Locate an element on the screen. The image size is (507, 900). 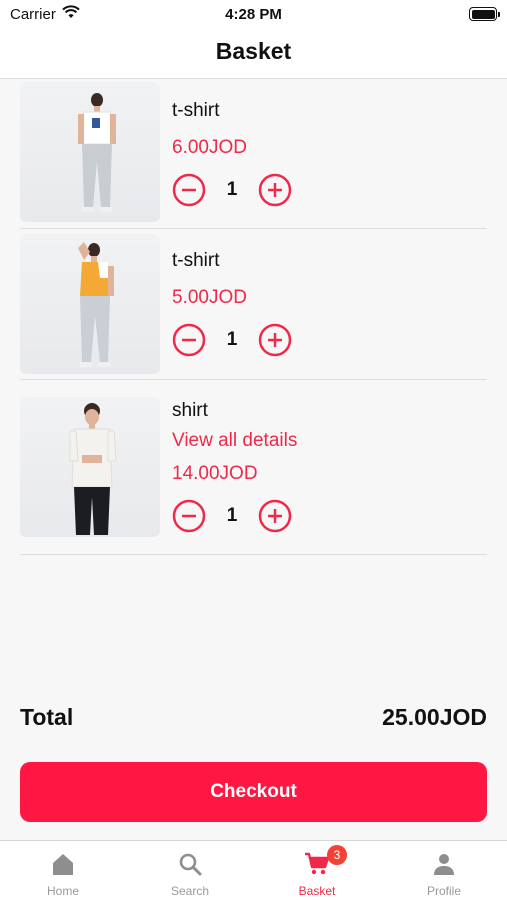
tab-profile: Profile is located at coordinates (444, 870).